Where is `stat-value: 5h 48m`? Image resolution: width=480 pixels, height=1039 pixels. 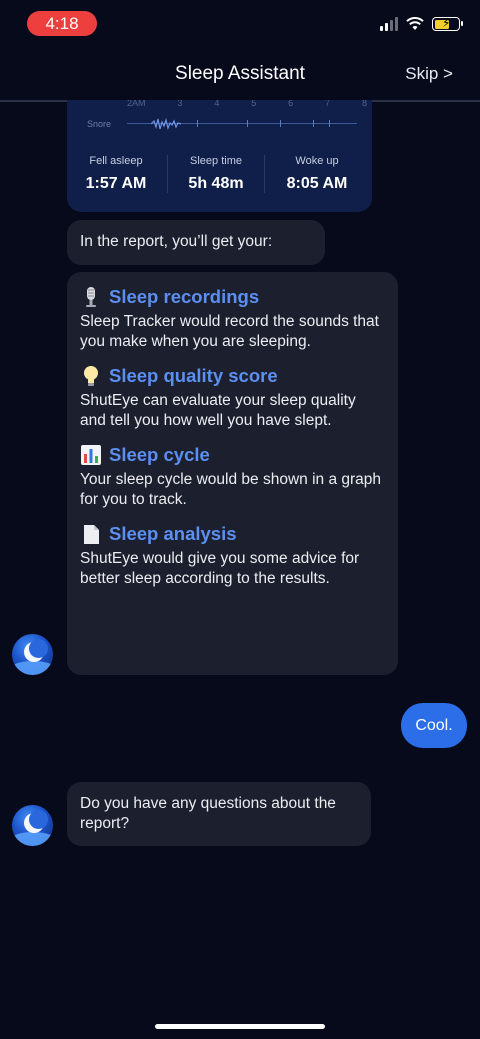
stat-value: 5h 48m is located at coordinates (216, 183).